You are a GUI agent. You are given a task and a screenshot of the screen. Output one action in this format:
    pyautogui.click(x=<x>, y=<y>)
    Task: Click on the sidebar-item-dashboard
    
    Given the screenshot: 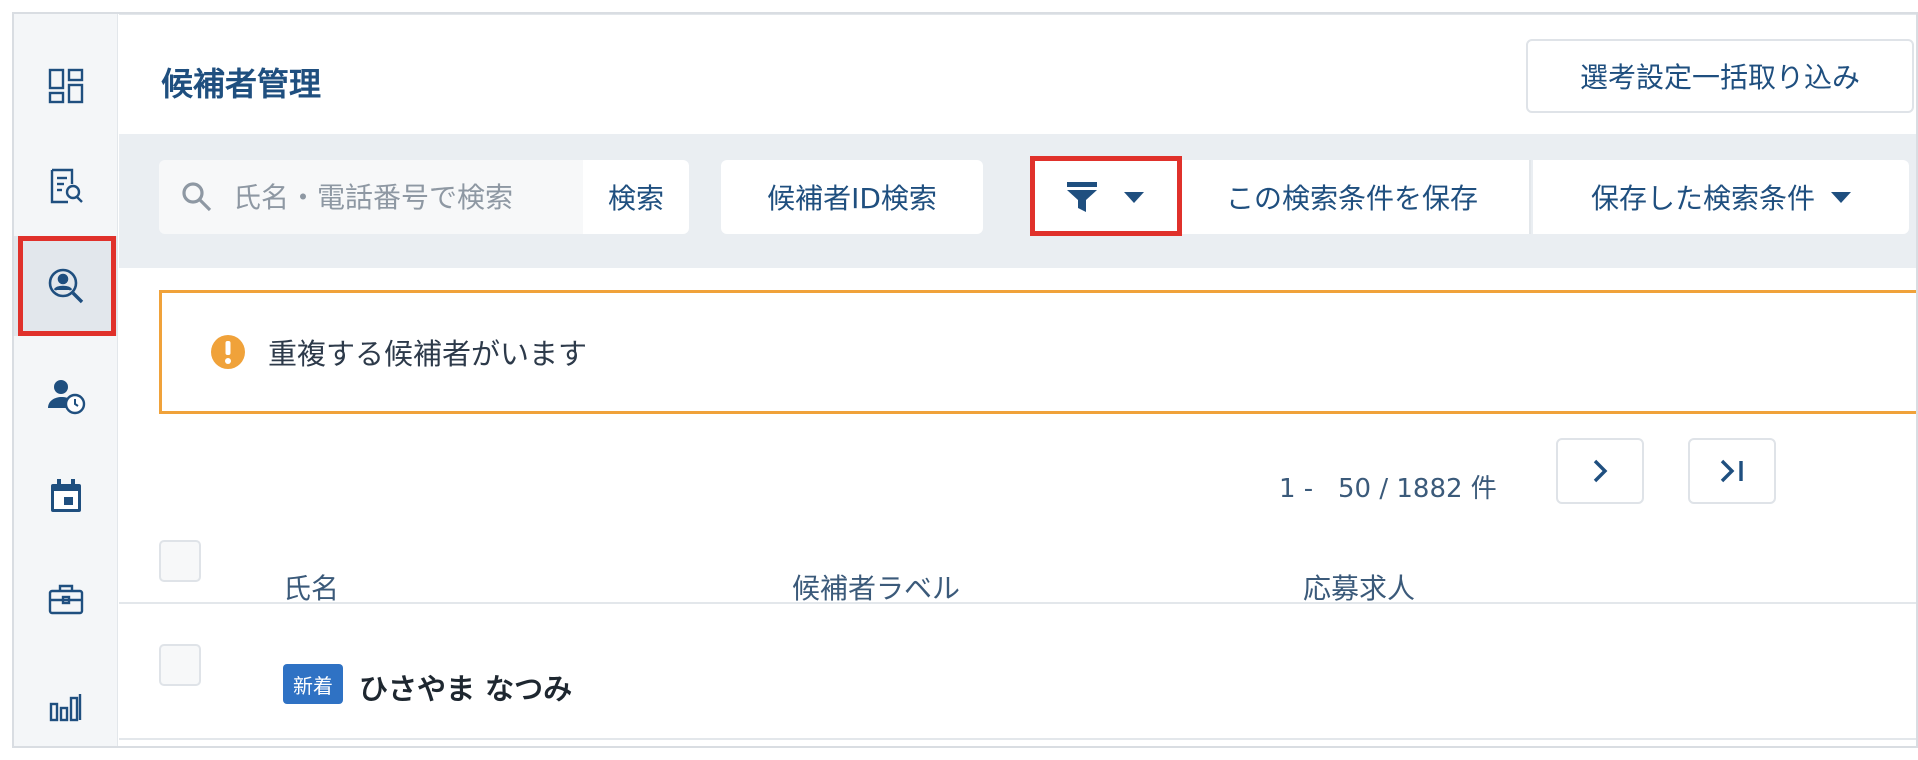 What is the action you would take?
    pyautogui.click(x=66, y=86)
    